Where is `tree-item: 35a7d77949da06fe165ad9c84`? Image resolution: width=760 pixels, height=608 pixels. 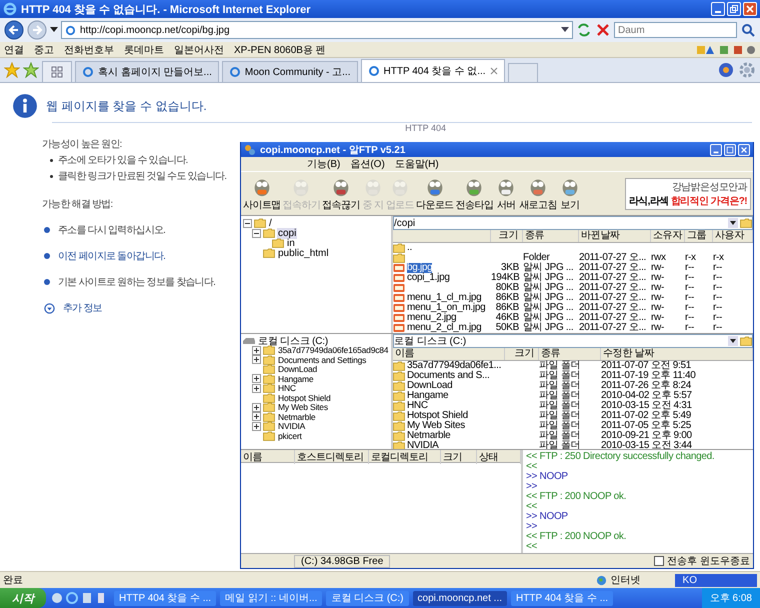
tree-item: 35a7d77949da06fe165ad9c84 is located at coordinates (333, 350).